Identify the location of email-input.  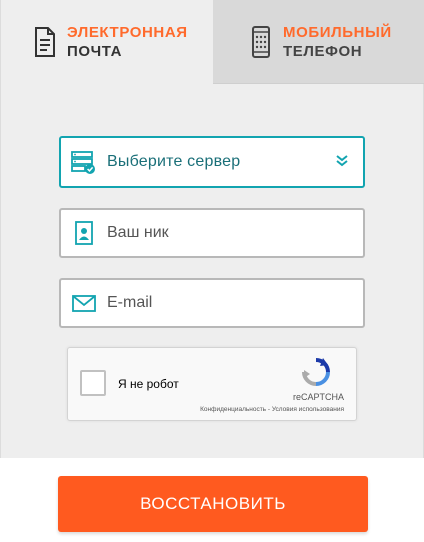
(222, 303).